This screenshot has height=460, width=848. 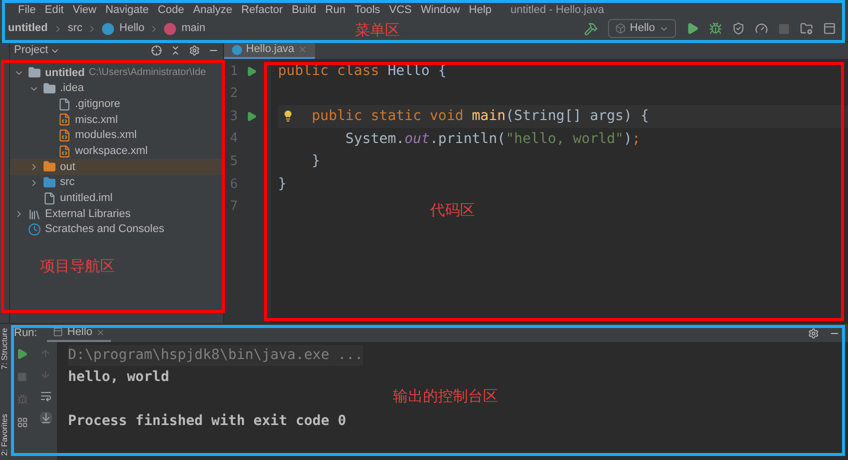 I want to click on tool-window-tab: 7: Structure, so click(x=5, y=349).